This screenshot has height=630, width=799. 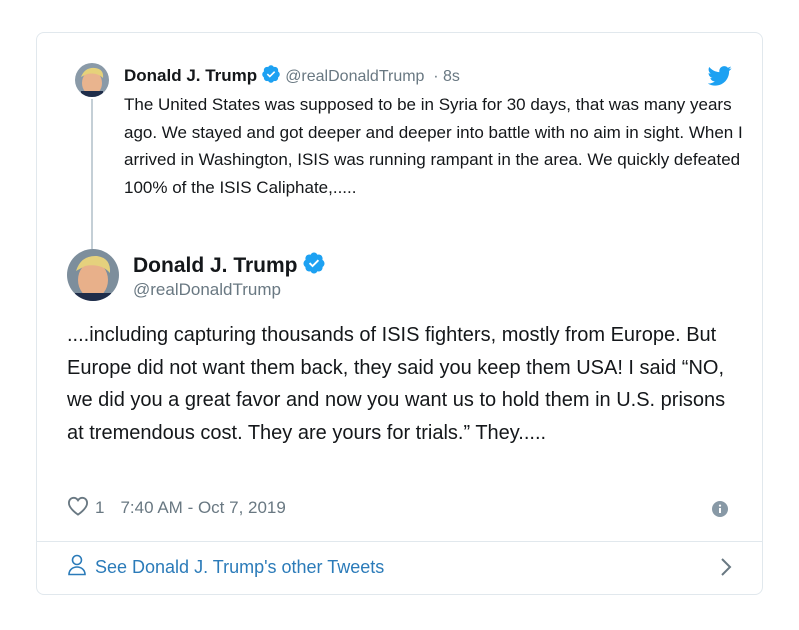 What do you see at coordinates (190, 75) in the screenshot?
I see `parent-author-name: Donald J. Trump` at bounding box center [190, 75].